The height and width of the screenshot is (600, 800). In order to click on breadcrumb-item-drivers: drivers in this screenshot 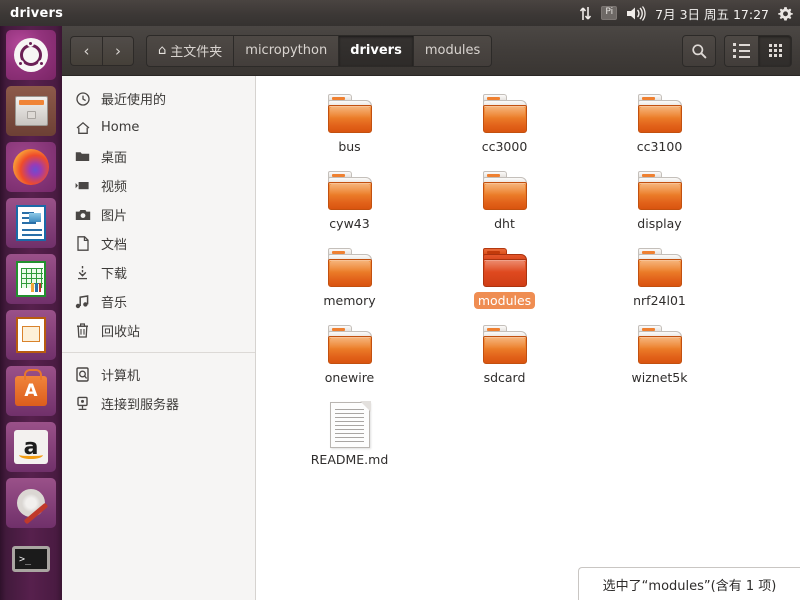, I will do `click(375, 50)`.